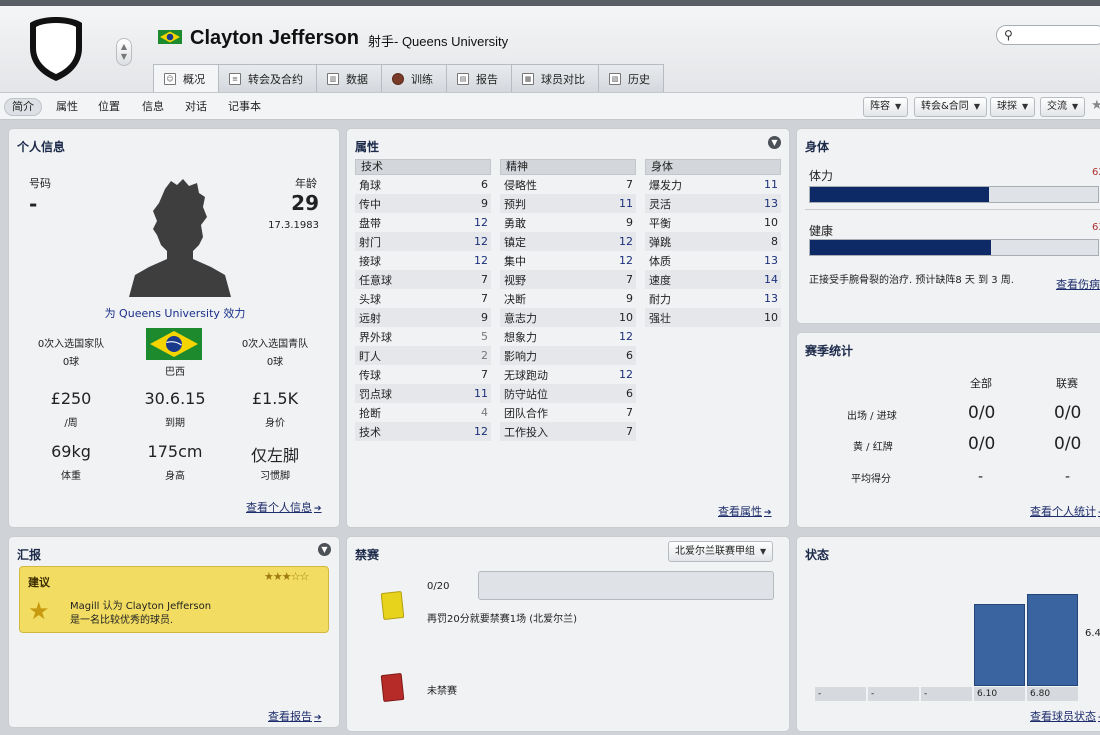 This screenshot has width=1100, height=735. I want to click on yellow-card-note: 再罚20分就要禁赛1场 (北爱尔兰), so click(502, 619).